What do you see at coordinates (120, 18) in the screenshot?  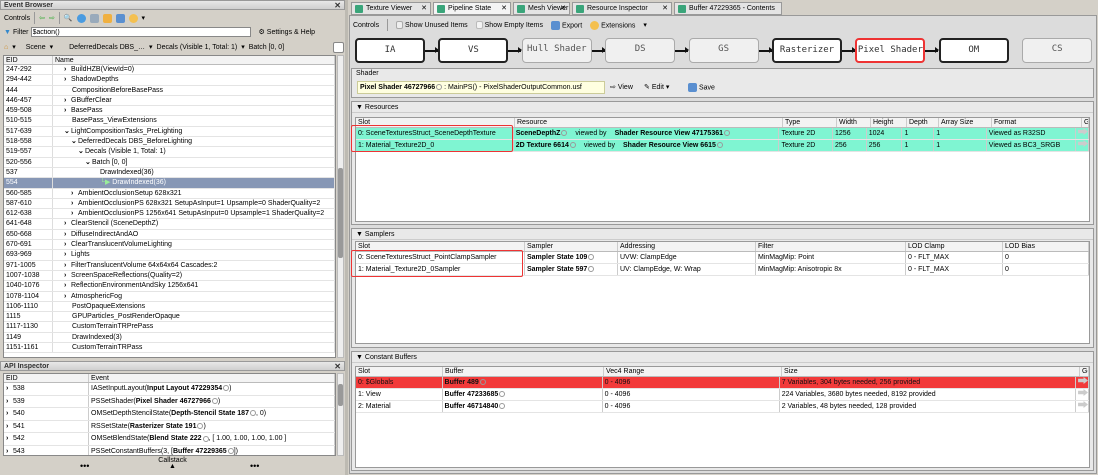 I see `save-icon` at bounding box center [120, 18].